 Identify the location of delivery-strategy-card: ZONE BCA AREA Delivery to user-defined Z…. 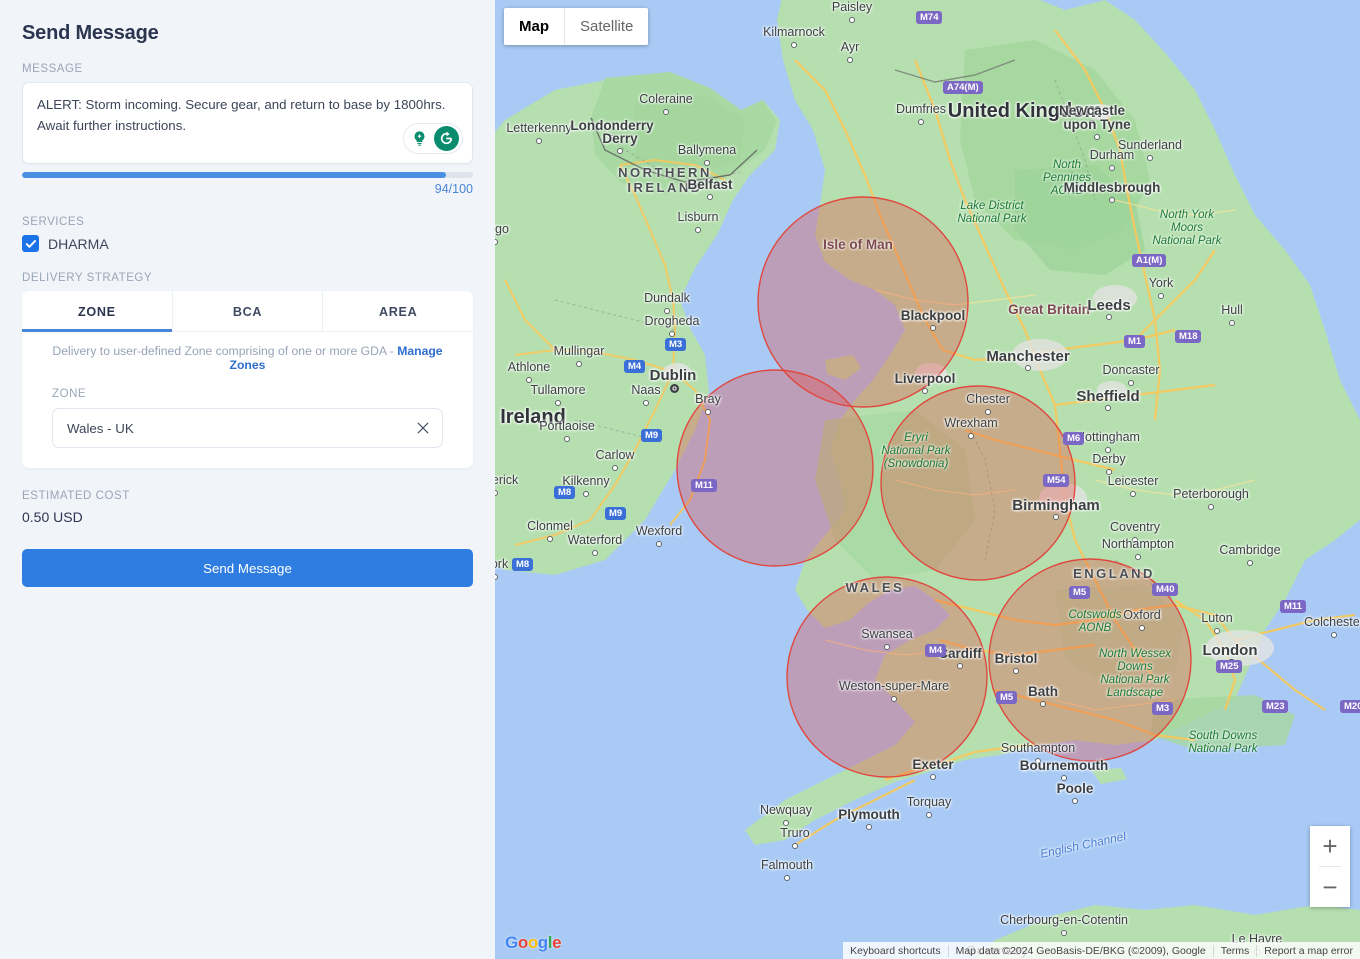
(247, 379).